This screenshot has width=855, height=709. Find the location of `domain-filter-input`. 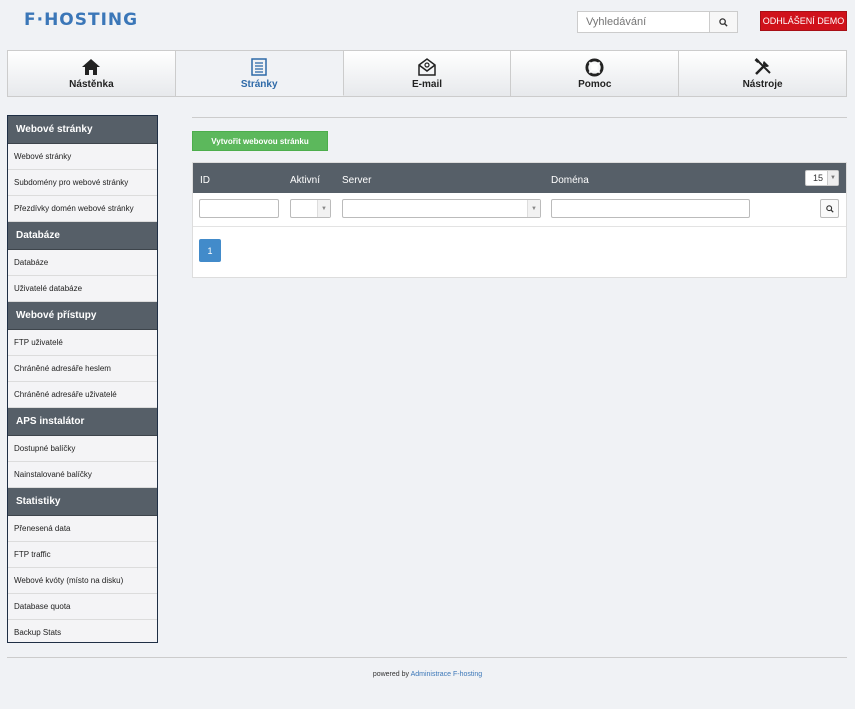

domain-filter-input is located at coordinates (650, 208).